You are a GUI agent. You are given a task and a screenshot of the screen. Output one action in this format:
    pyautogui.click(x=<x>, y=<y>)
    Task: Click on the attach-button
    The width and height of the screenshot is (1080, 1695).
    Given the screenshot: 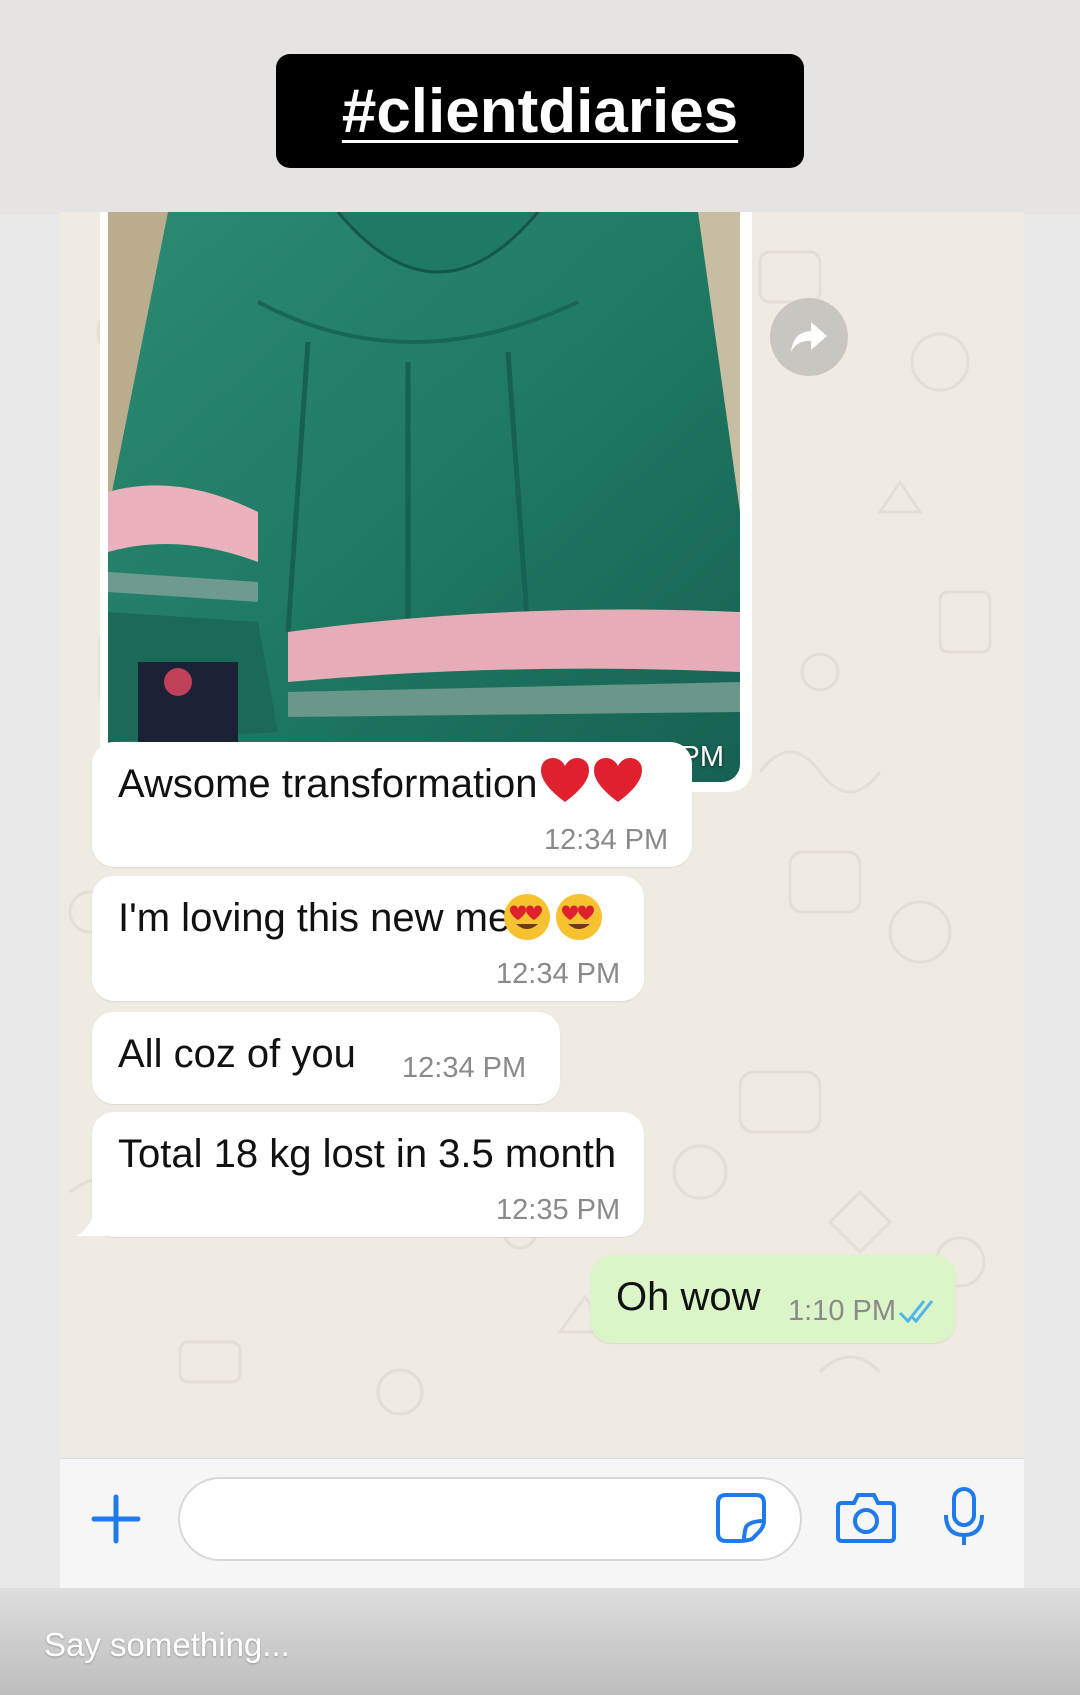 What is the action you would take?
    pyautogui.click(x=116, y=1519)
    